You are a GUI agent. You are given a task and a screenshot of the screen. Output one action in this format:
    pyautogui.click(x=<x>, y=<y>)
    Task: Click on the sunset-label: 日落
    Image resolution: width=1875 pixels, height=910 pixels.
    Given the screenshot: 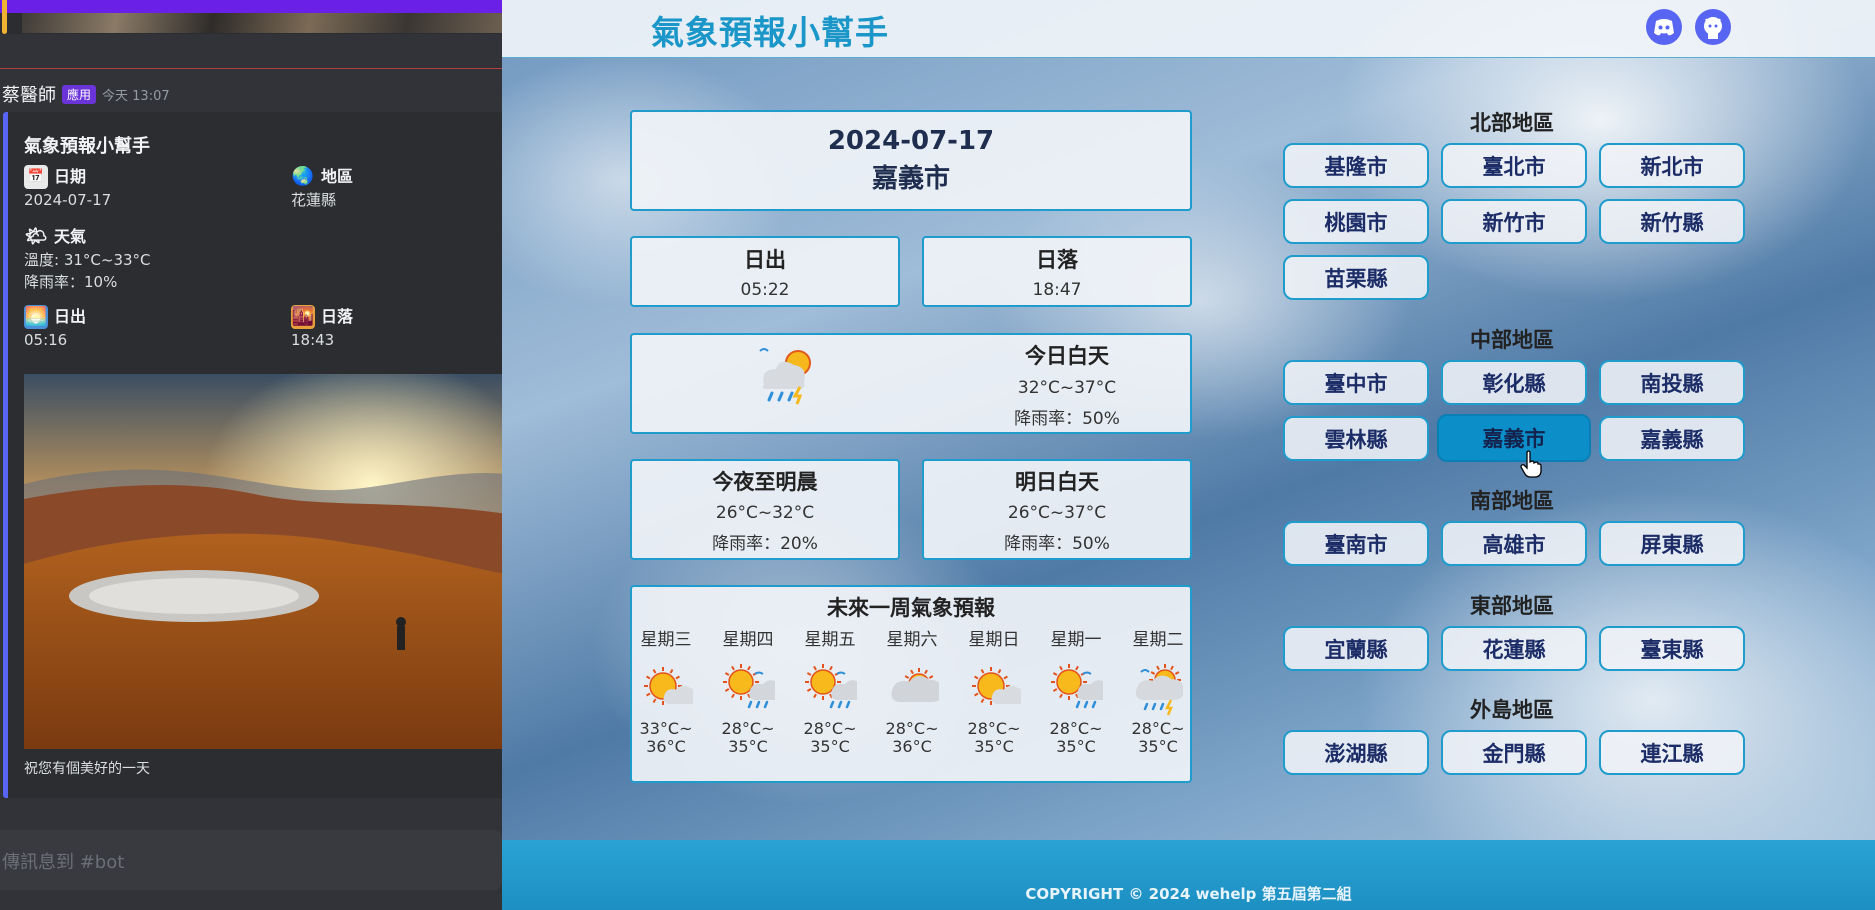 What is the action you would take?
    pyautogui.click(x=1057, y=260)
    